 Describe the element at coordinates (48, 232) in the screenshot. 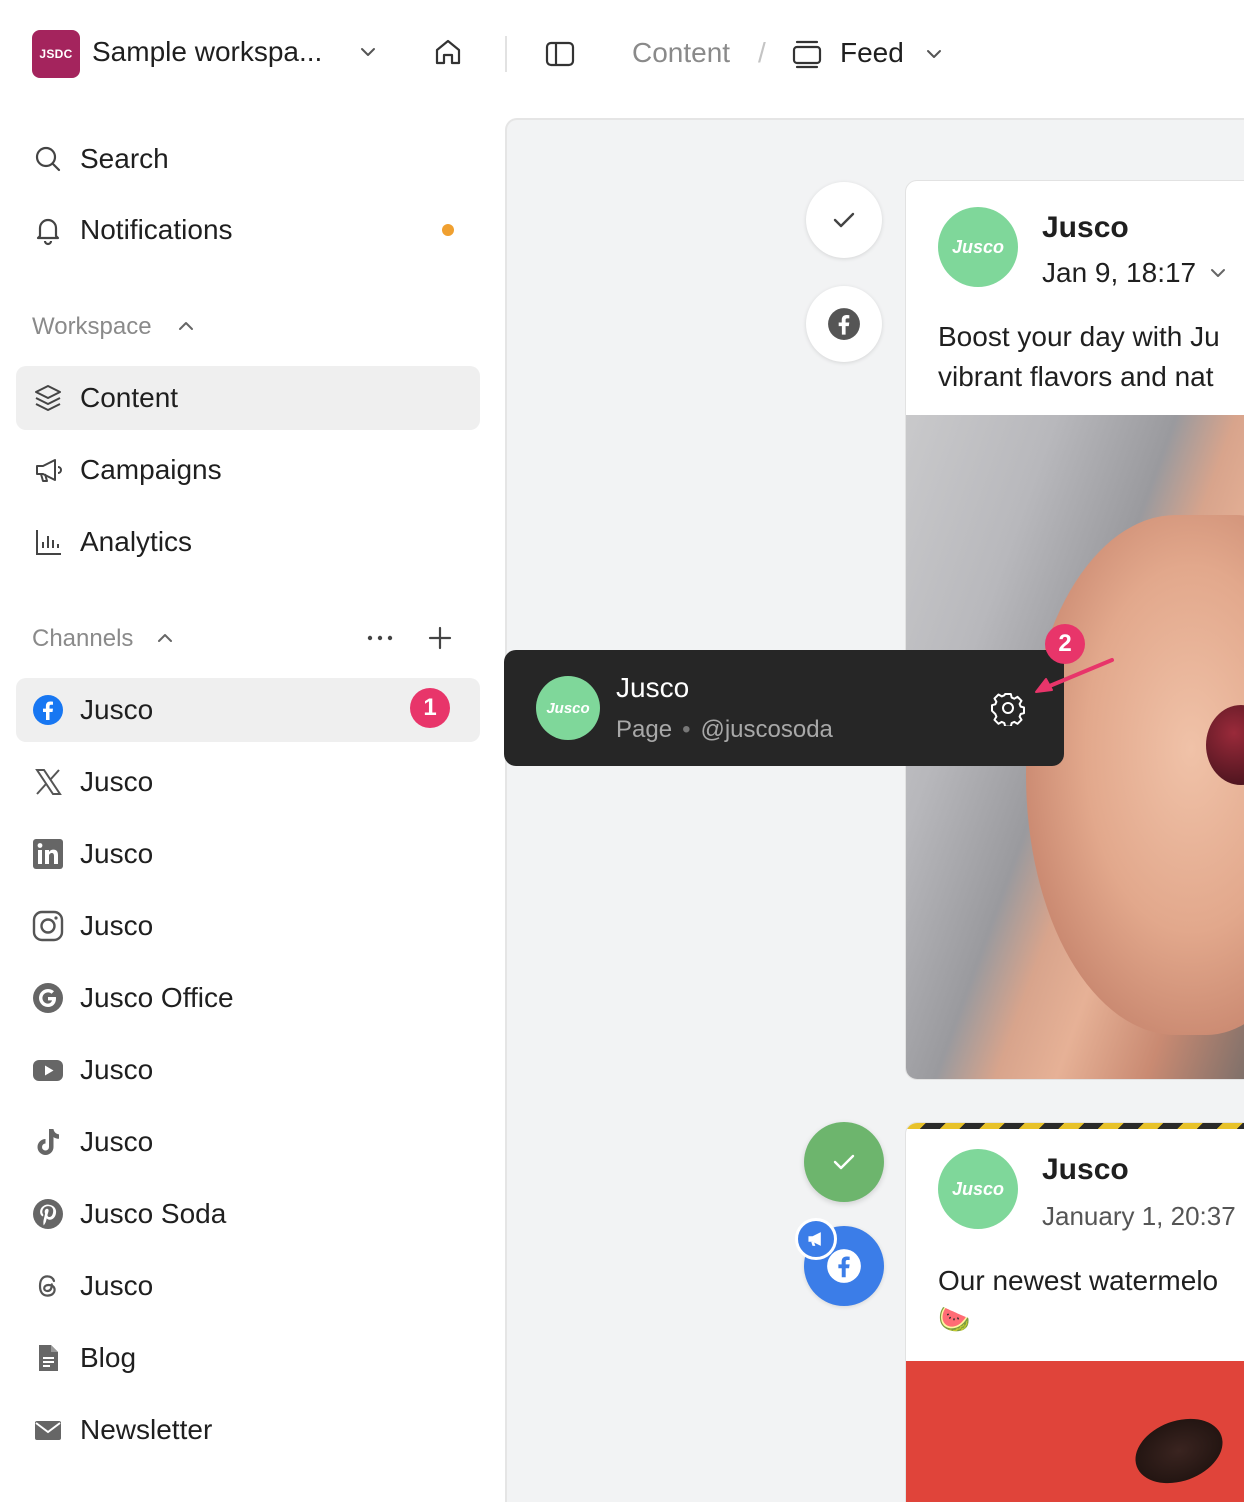

I see `bell-icon` at that location.